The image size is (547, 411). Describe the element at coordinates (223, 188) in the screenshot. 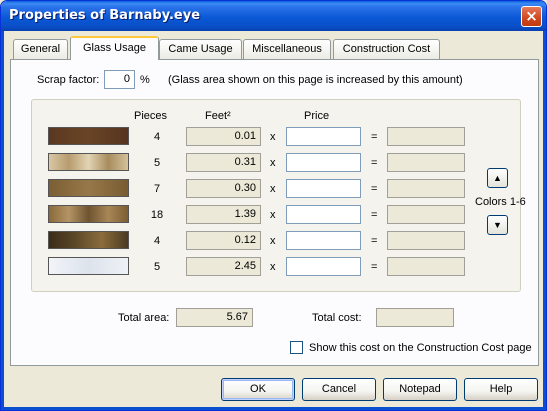

I see `row-3-feet: 0.30` at that location.